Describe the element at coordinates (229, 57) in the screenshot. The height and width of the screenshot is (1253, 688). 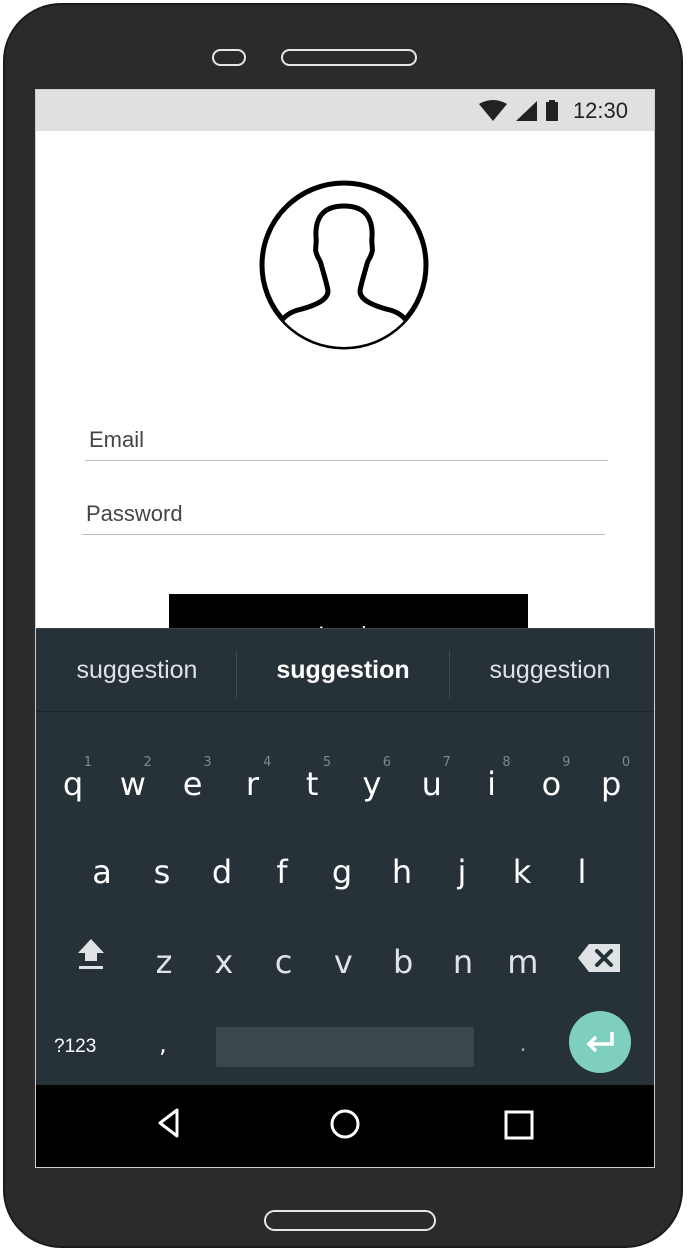
I see `front-camera` at that location.